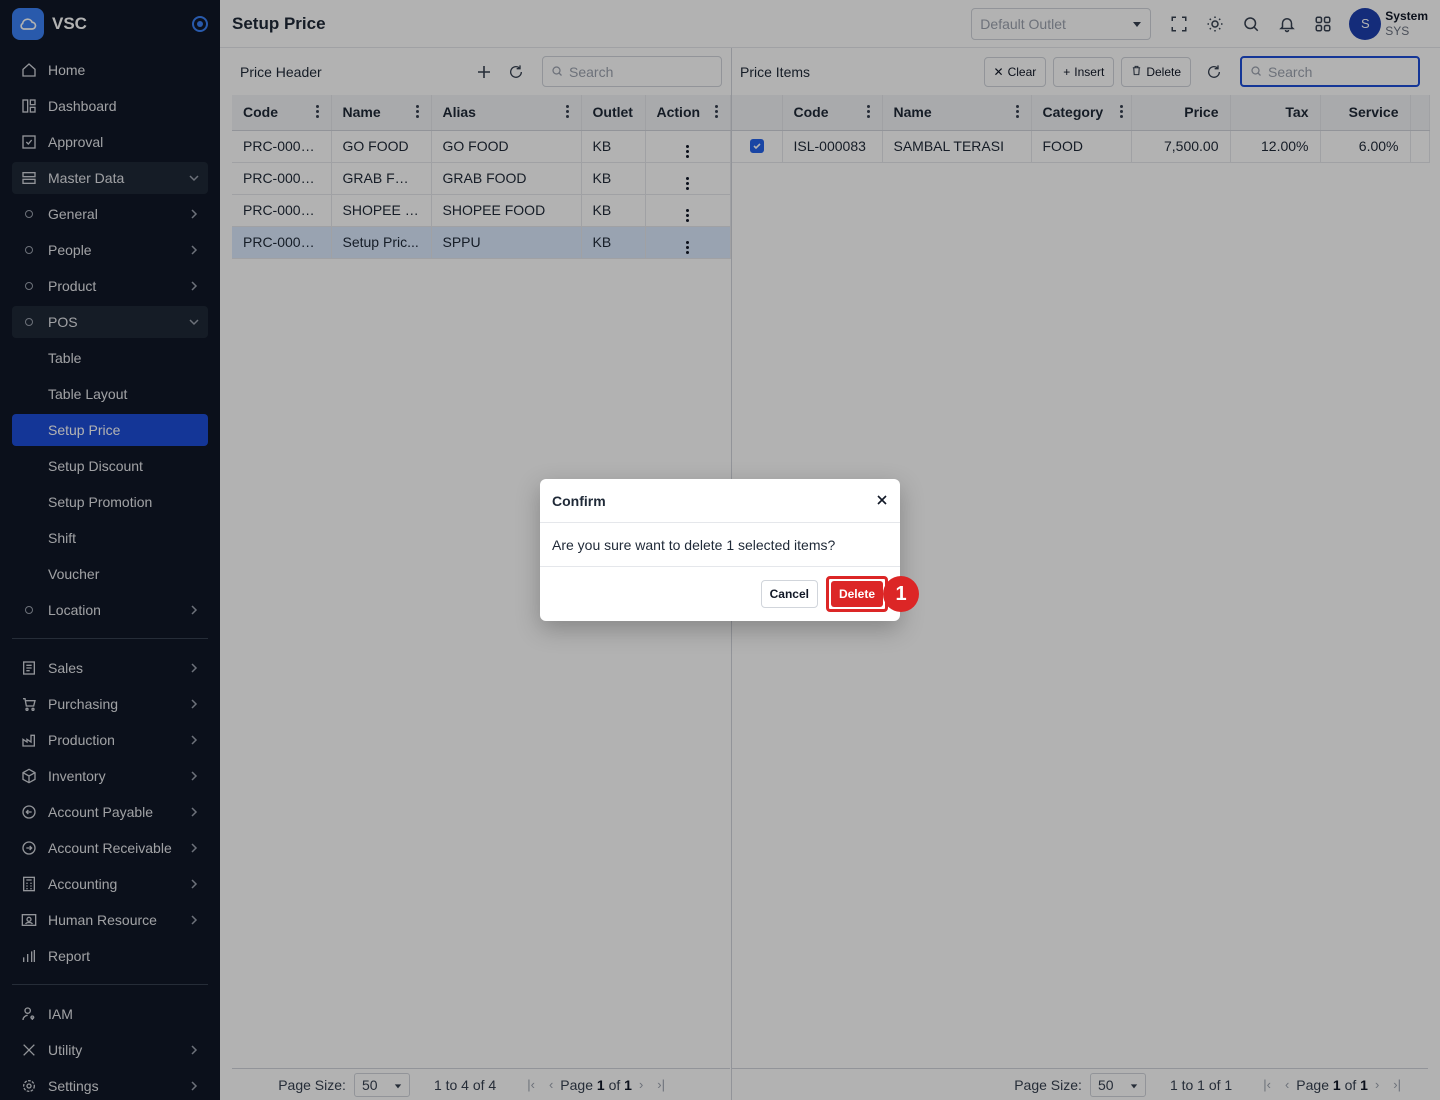 The image size is (1440, 1100). Describe the element at coordinates (720, 594) in the screenshot. I see `dialog-footer: Cancel Delete` at that location.